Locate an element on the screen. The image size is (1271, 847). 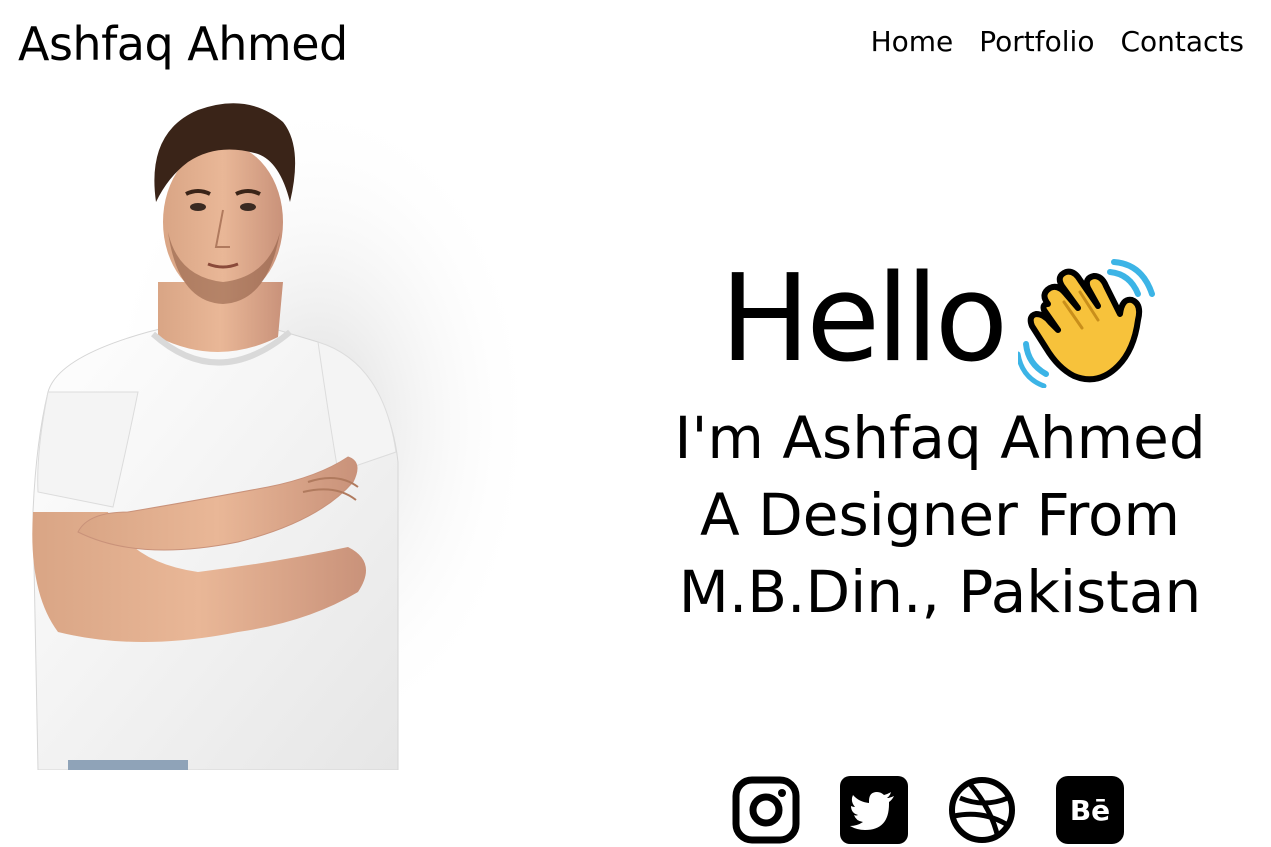
intro-line-role: A Designer From is located at coordinates (940, 515).